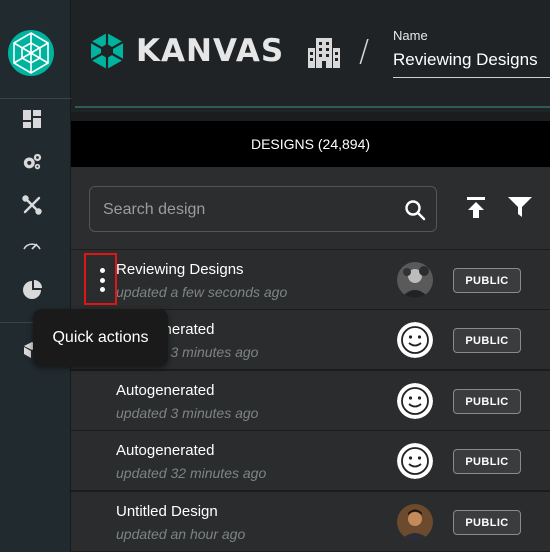  I want to click on name-field-underline, so click(471, 77).